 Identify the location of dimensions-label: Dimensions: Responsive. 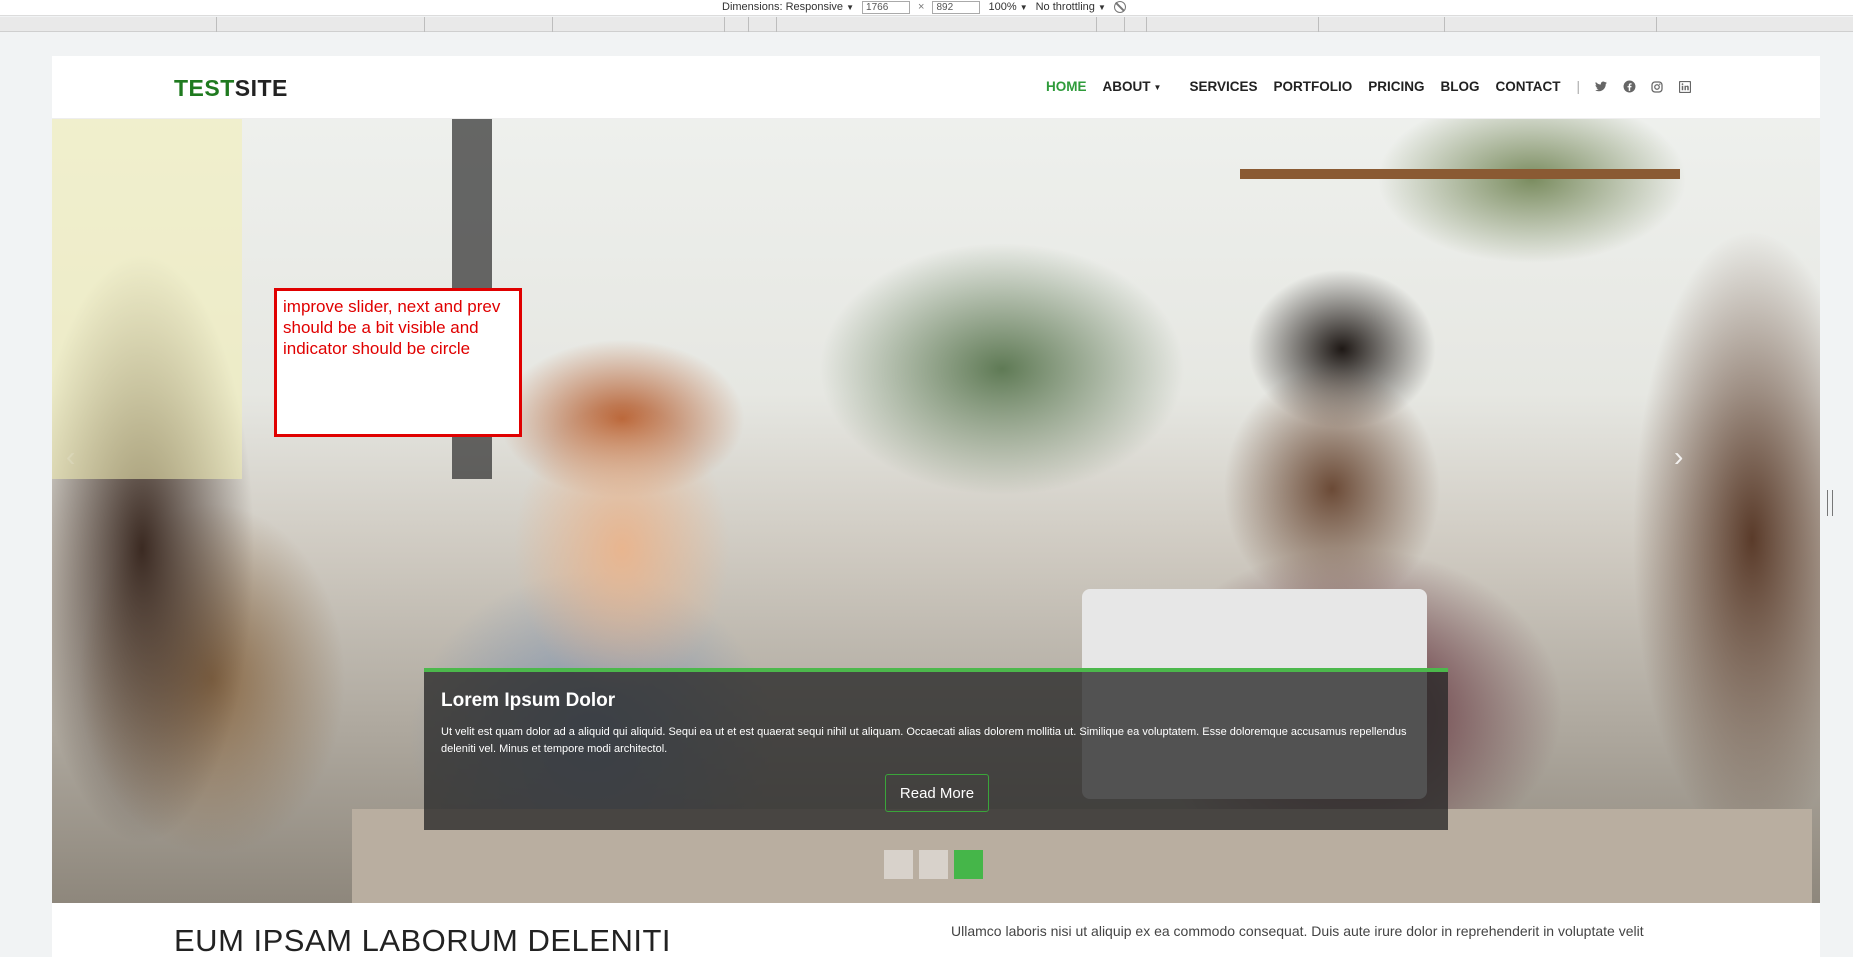
(783, 7).